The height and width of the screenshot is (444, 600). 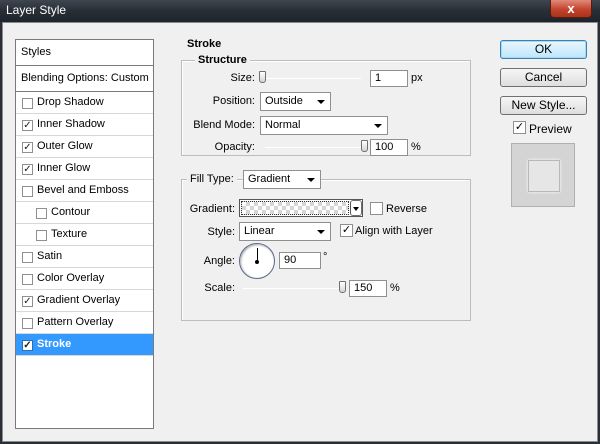 What do you see at coordinates (543, 49) in the screenshot?
I see `ok-button: OK` at bounding box center [543, 49].